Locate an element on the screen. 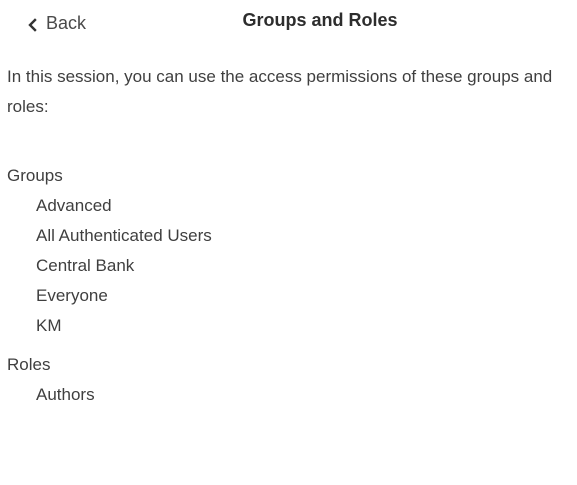 The width and height of the screenshot is (577, 485). list-item: Authors is located at coordinates (65, 394).